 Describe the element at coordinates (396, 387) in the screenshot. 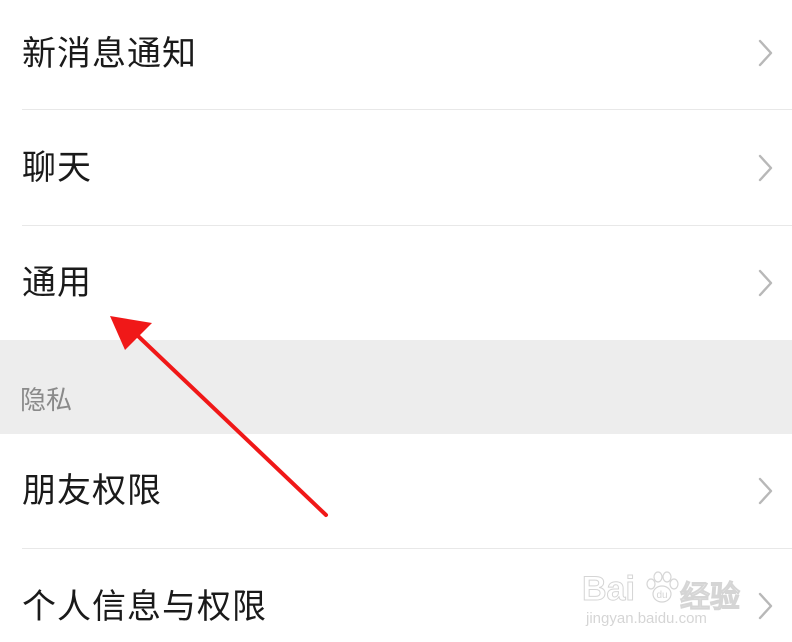

I see `section-header-privacy: 隐私` at that location.